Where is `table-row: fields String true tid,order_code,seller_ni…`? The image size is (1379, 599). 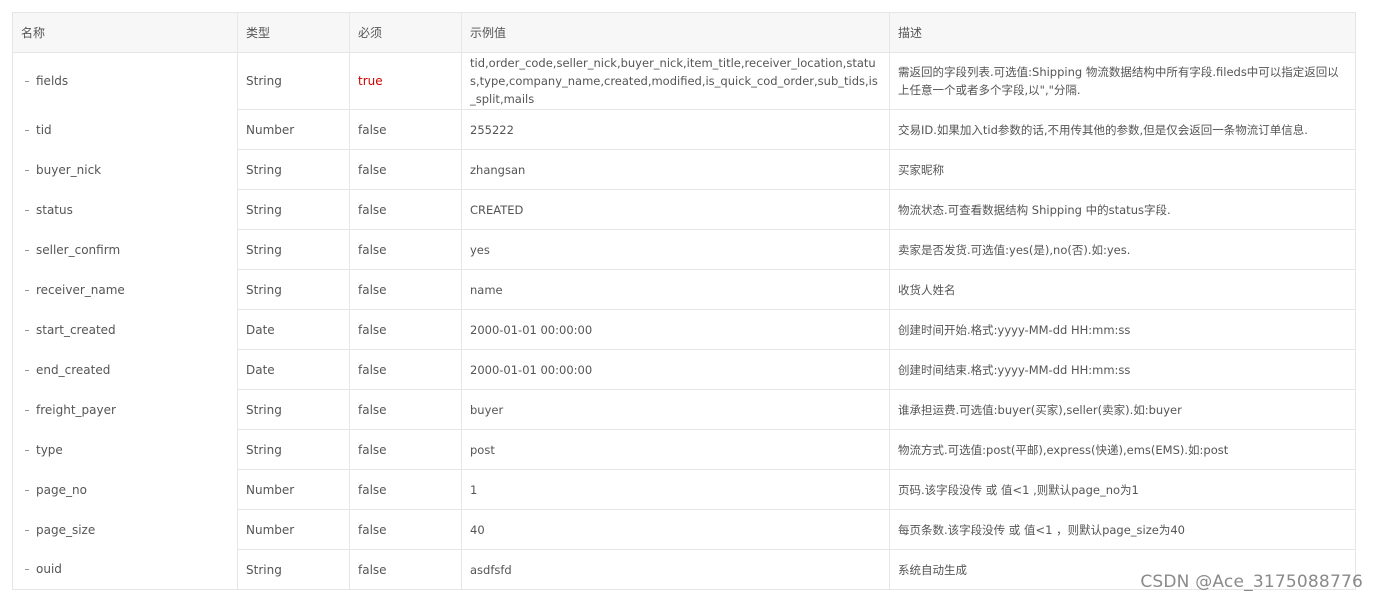
table-row: fields String true tid,order_code,seller_ni… is located at coordinates (684, 81).